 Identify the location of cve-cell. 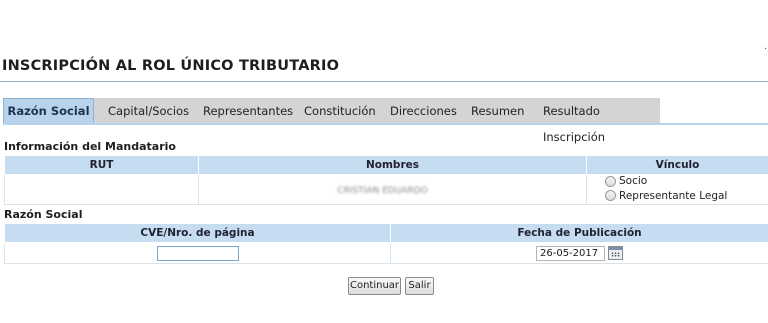
(197, 253).